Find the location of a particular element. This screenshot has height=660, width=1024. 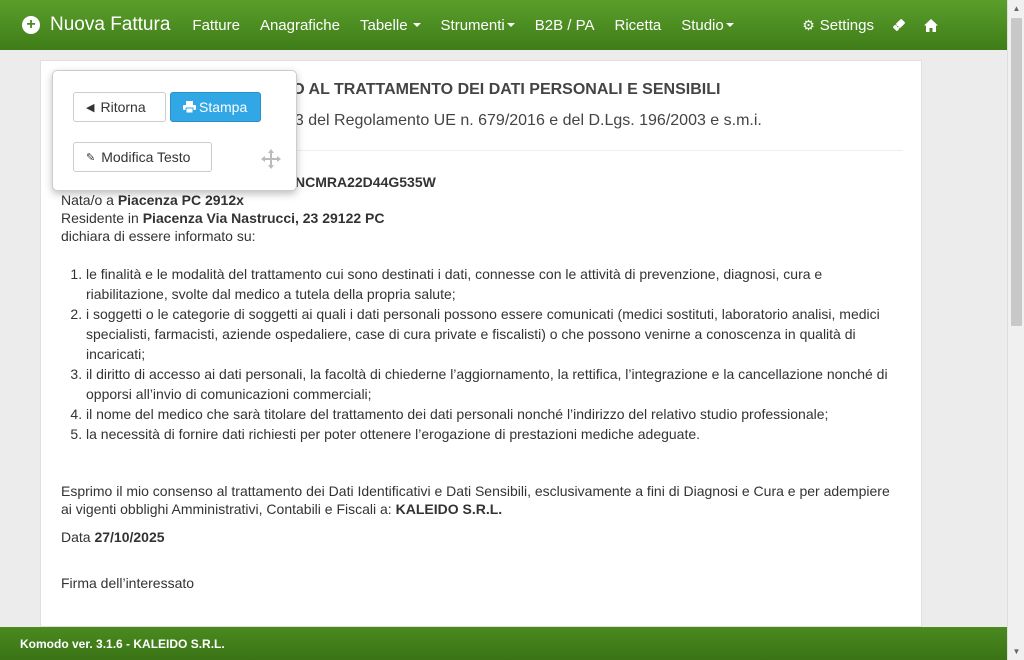

settings-label: Settings is located at coordinates (846, 25).